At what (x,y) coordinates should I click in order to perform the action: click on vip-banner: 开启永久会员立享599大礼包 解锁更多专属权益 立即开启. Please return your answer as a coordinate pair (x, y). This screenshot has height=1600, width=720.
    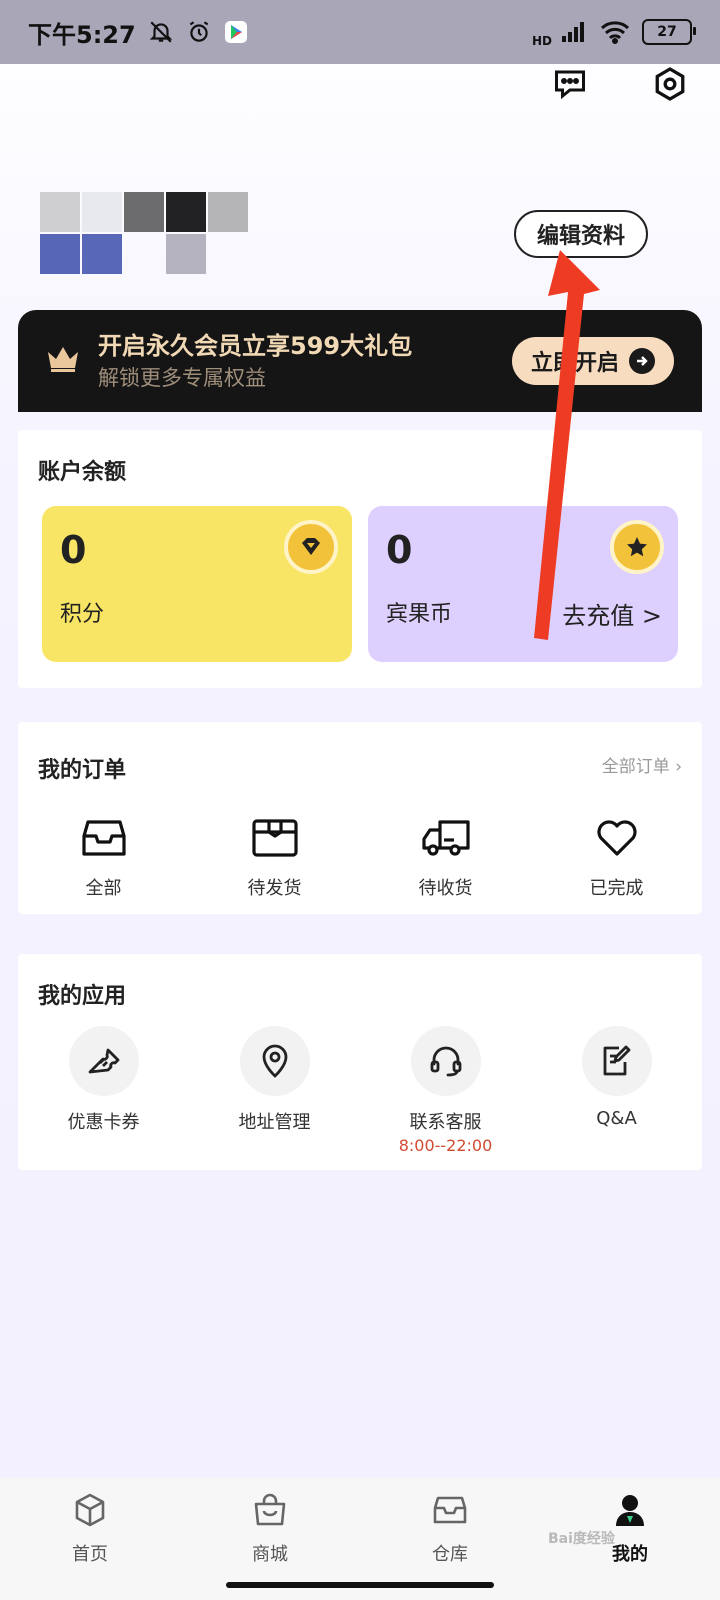
    Looking at the image, I should click on (360, 361).